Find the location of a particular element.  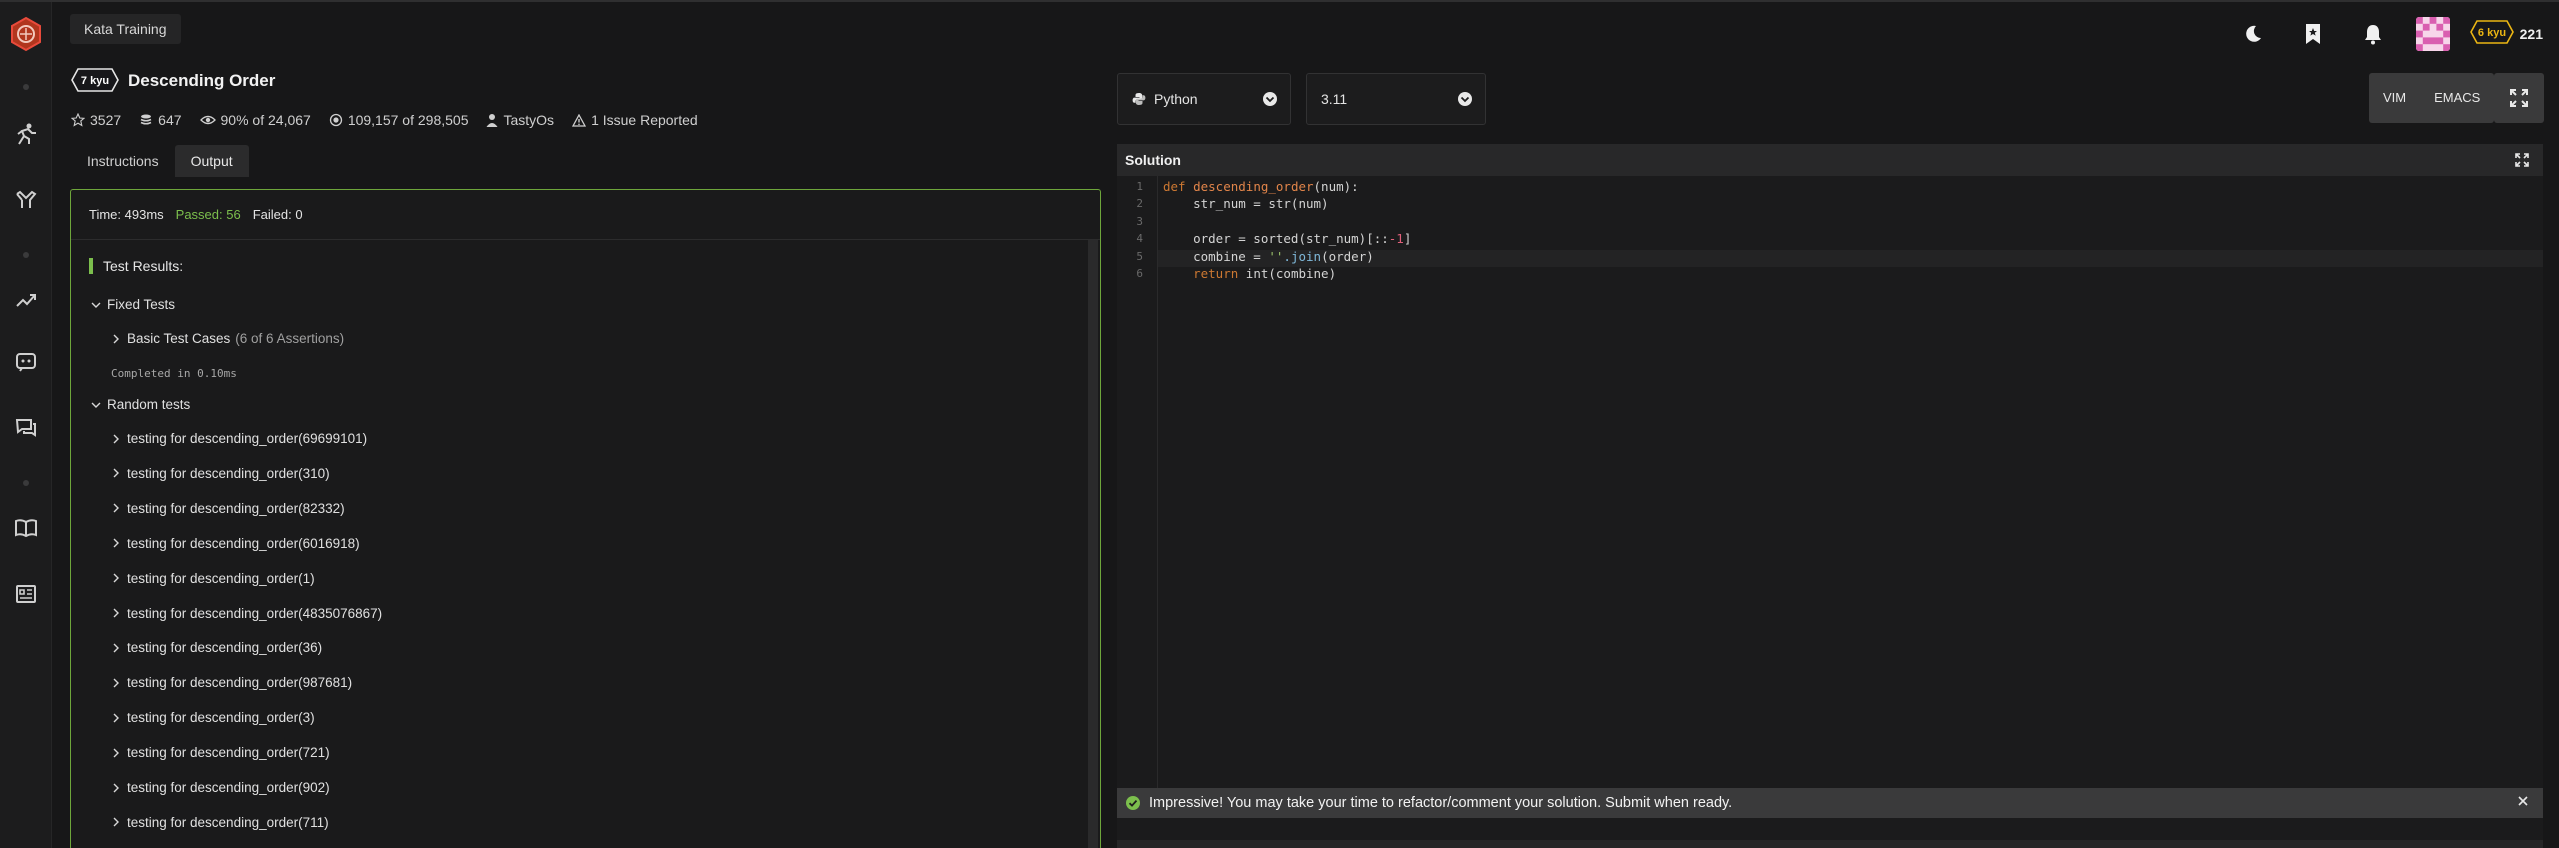

code-token: int(combine) is located at coordinates (1287, 273).